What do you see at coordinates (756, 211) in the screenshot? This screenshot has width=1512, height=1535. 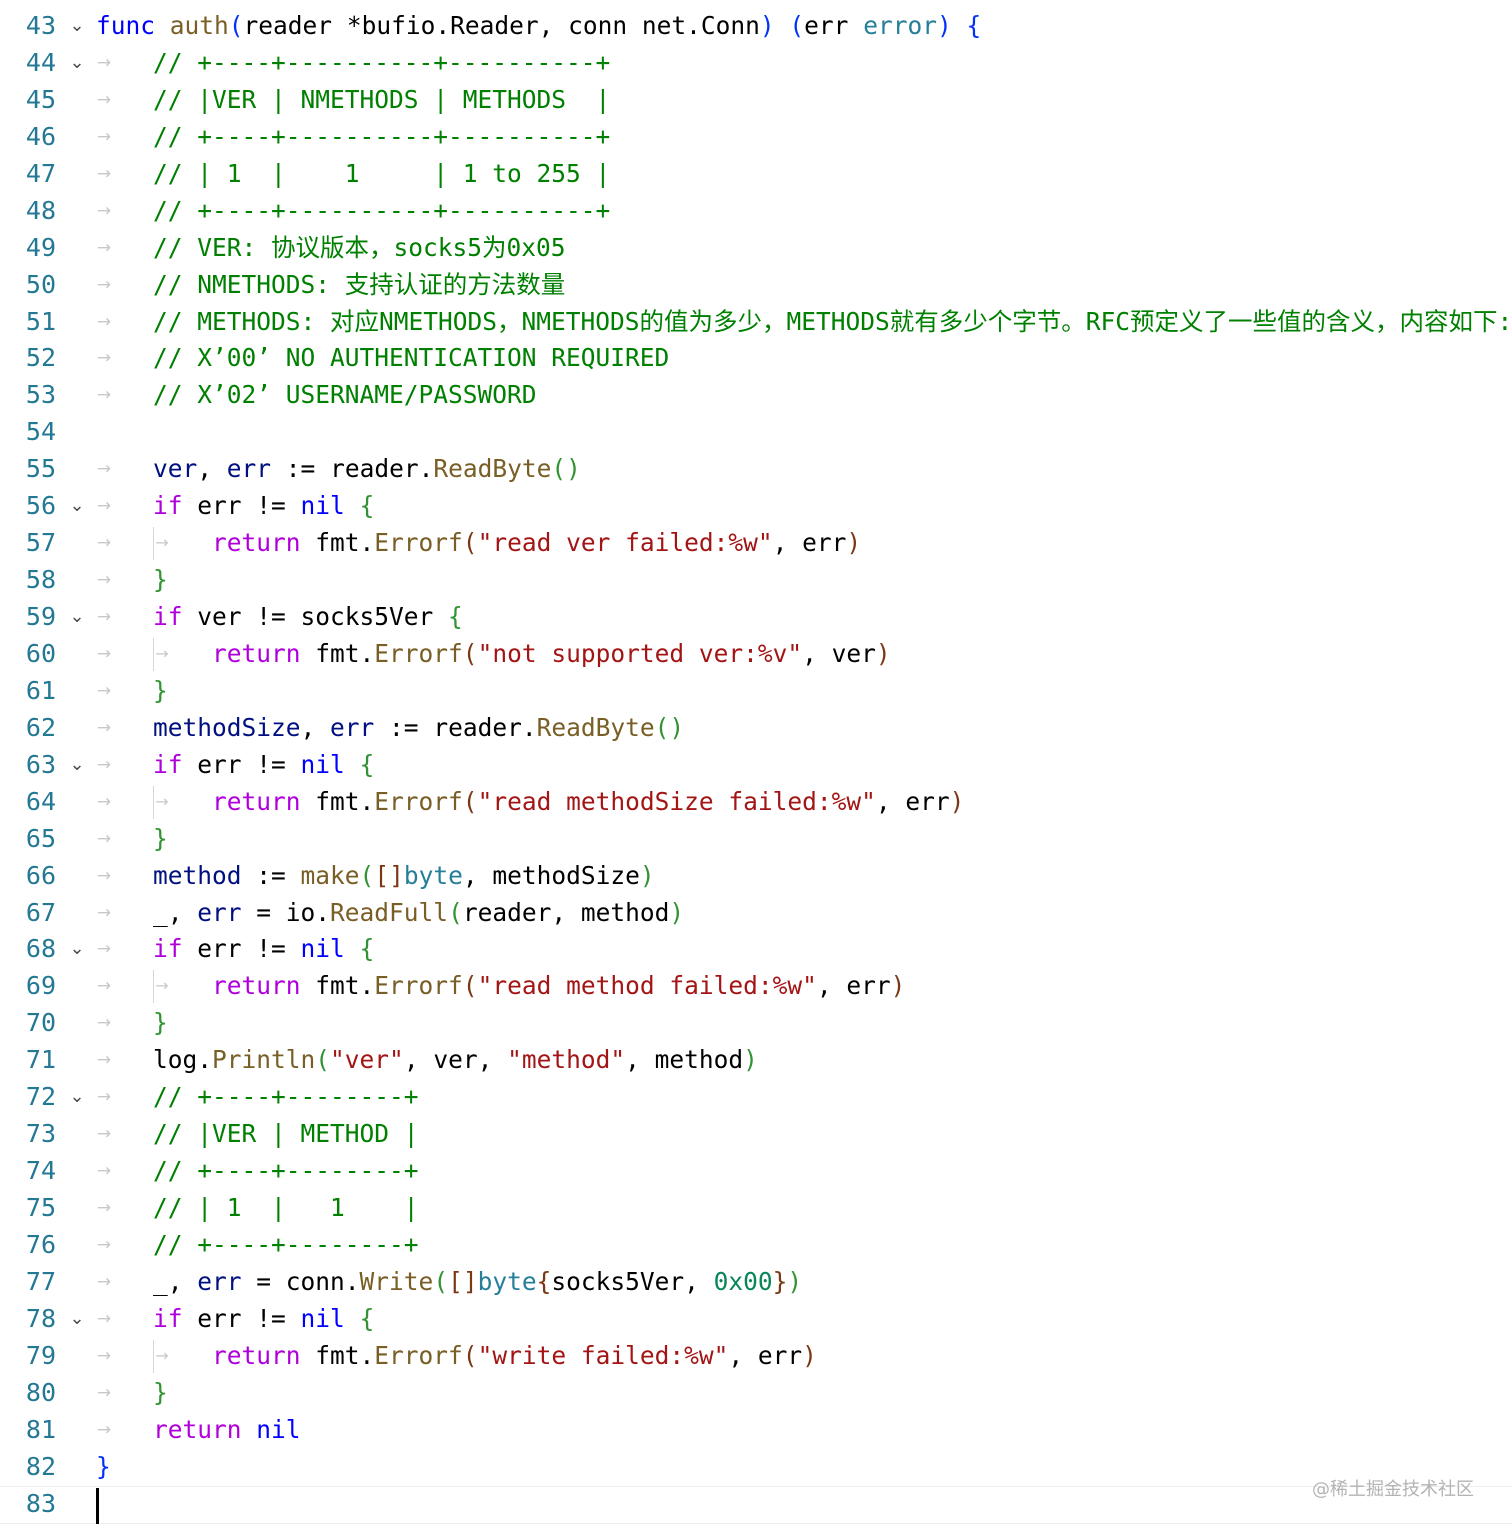 I see `code-line: 48 → // +----+----------+----------+` at bounding box center [756, 211].